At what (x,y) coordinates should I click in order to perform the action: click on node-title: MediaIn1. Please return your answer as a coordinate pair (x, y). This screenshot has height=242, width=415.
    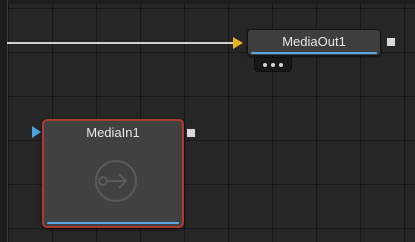
    Looking at the image, I should click on (113, 132).